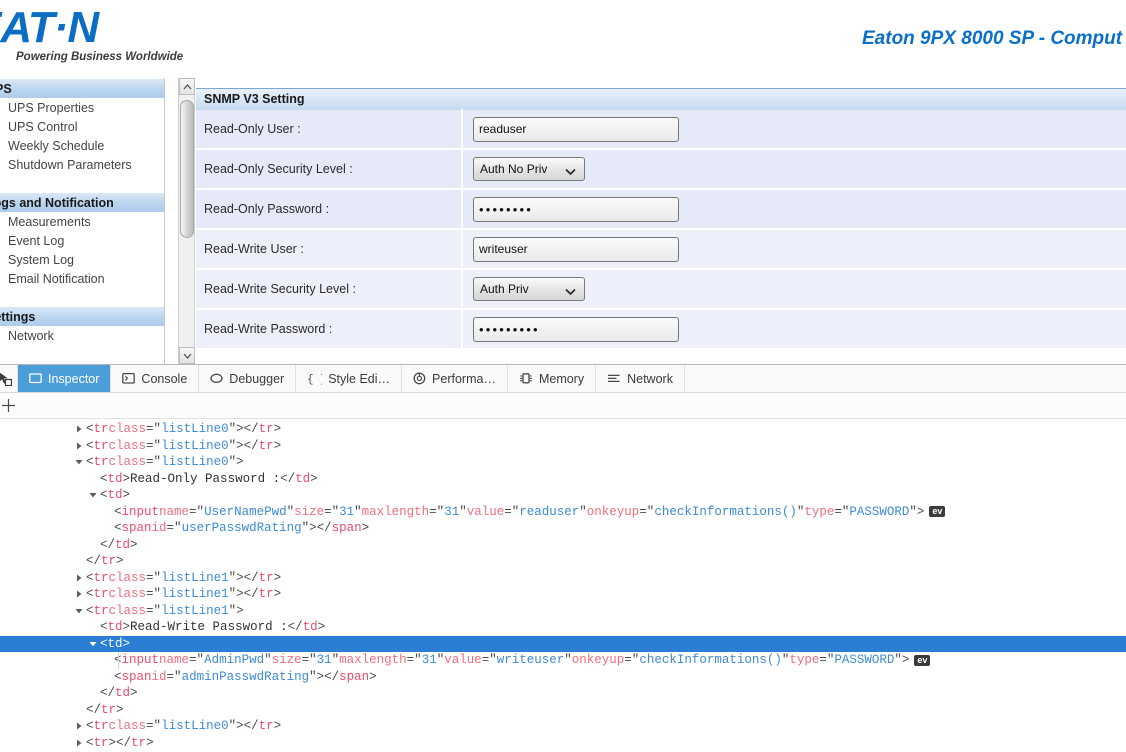  What do you see at coordinates (576, 249) in the screenshot?
I see `read-write-user-input: writeuser` at bounding box center [576, 249].